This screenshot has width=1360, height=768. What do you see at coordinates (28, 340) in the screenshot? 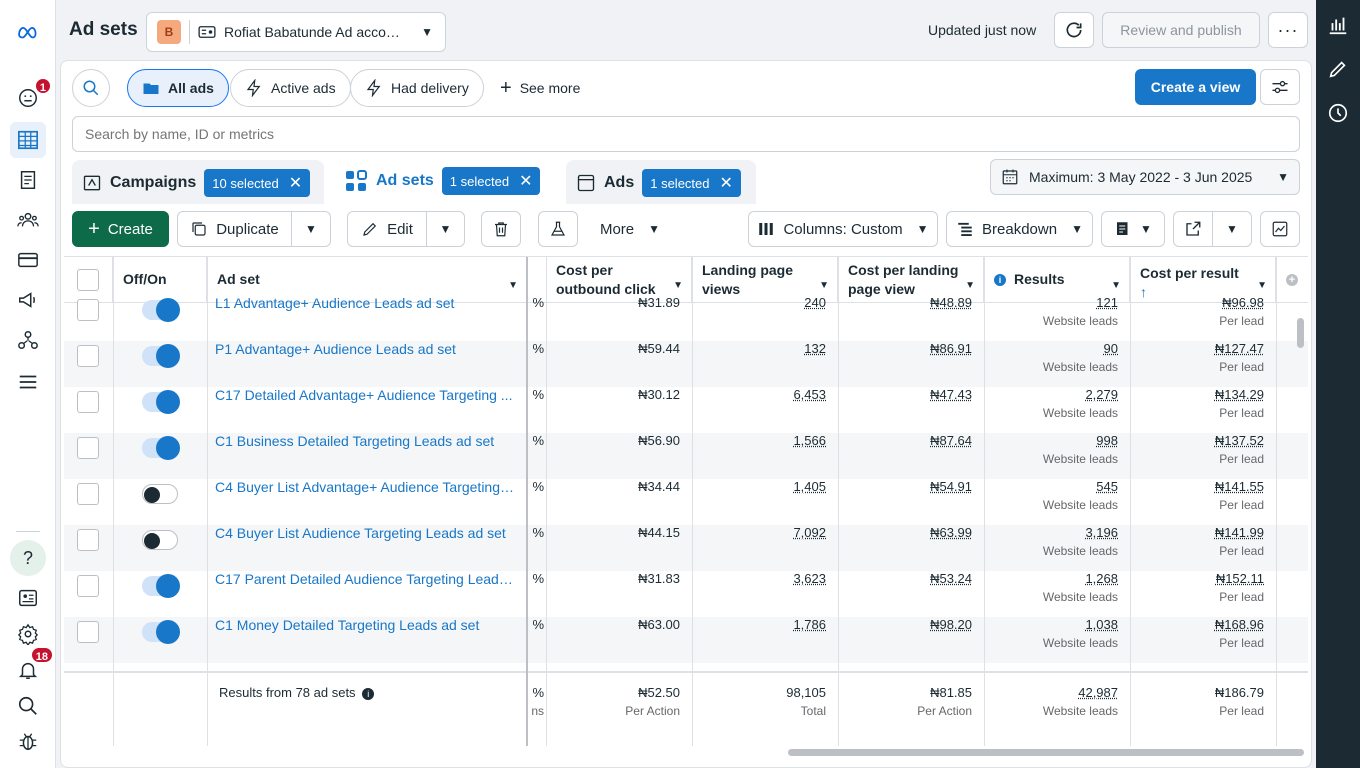
I see `business-network-icon` at bounding box center [28, 340].